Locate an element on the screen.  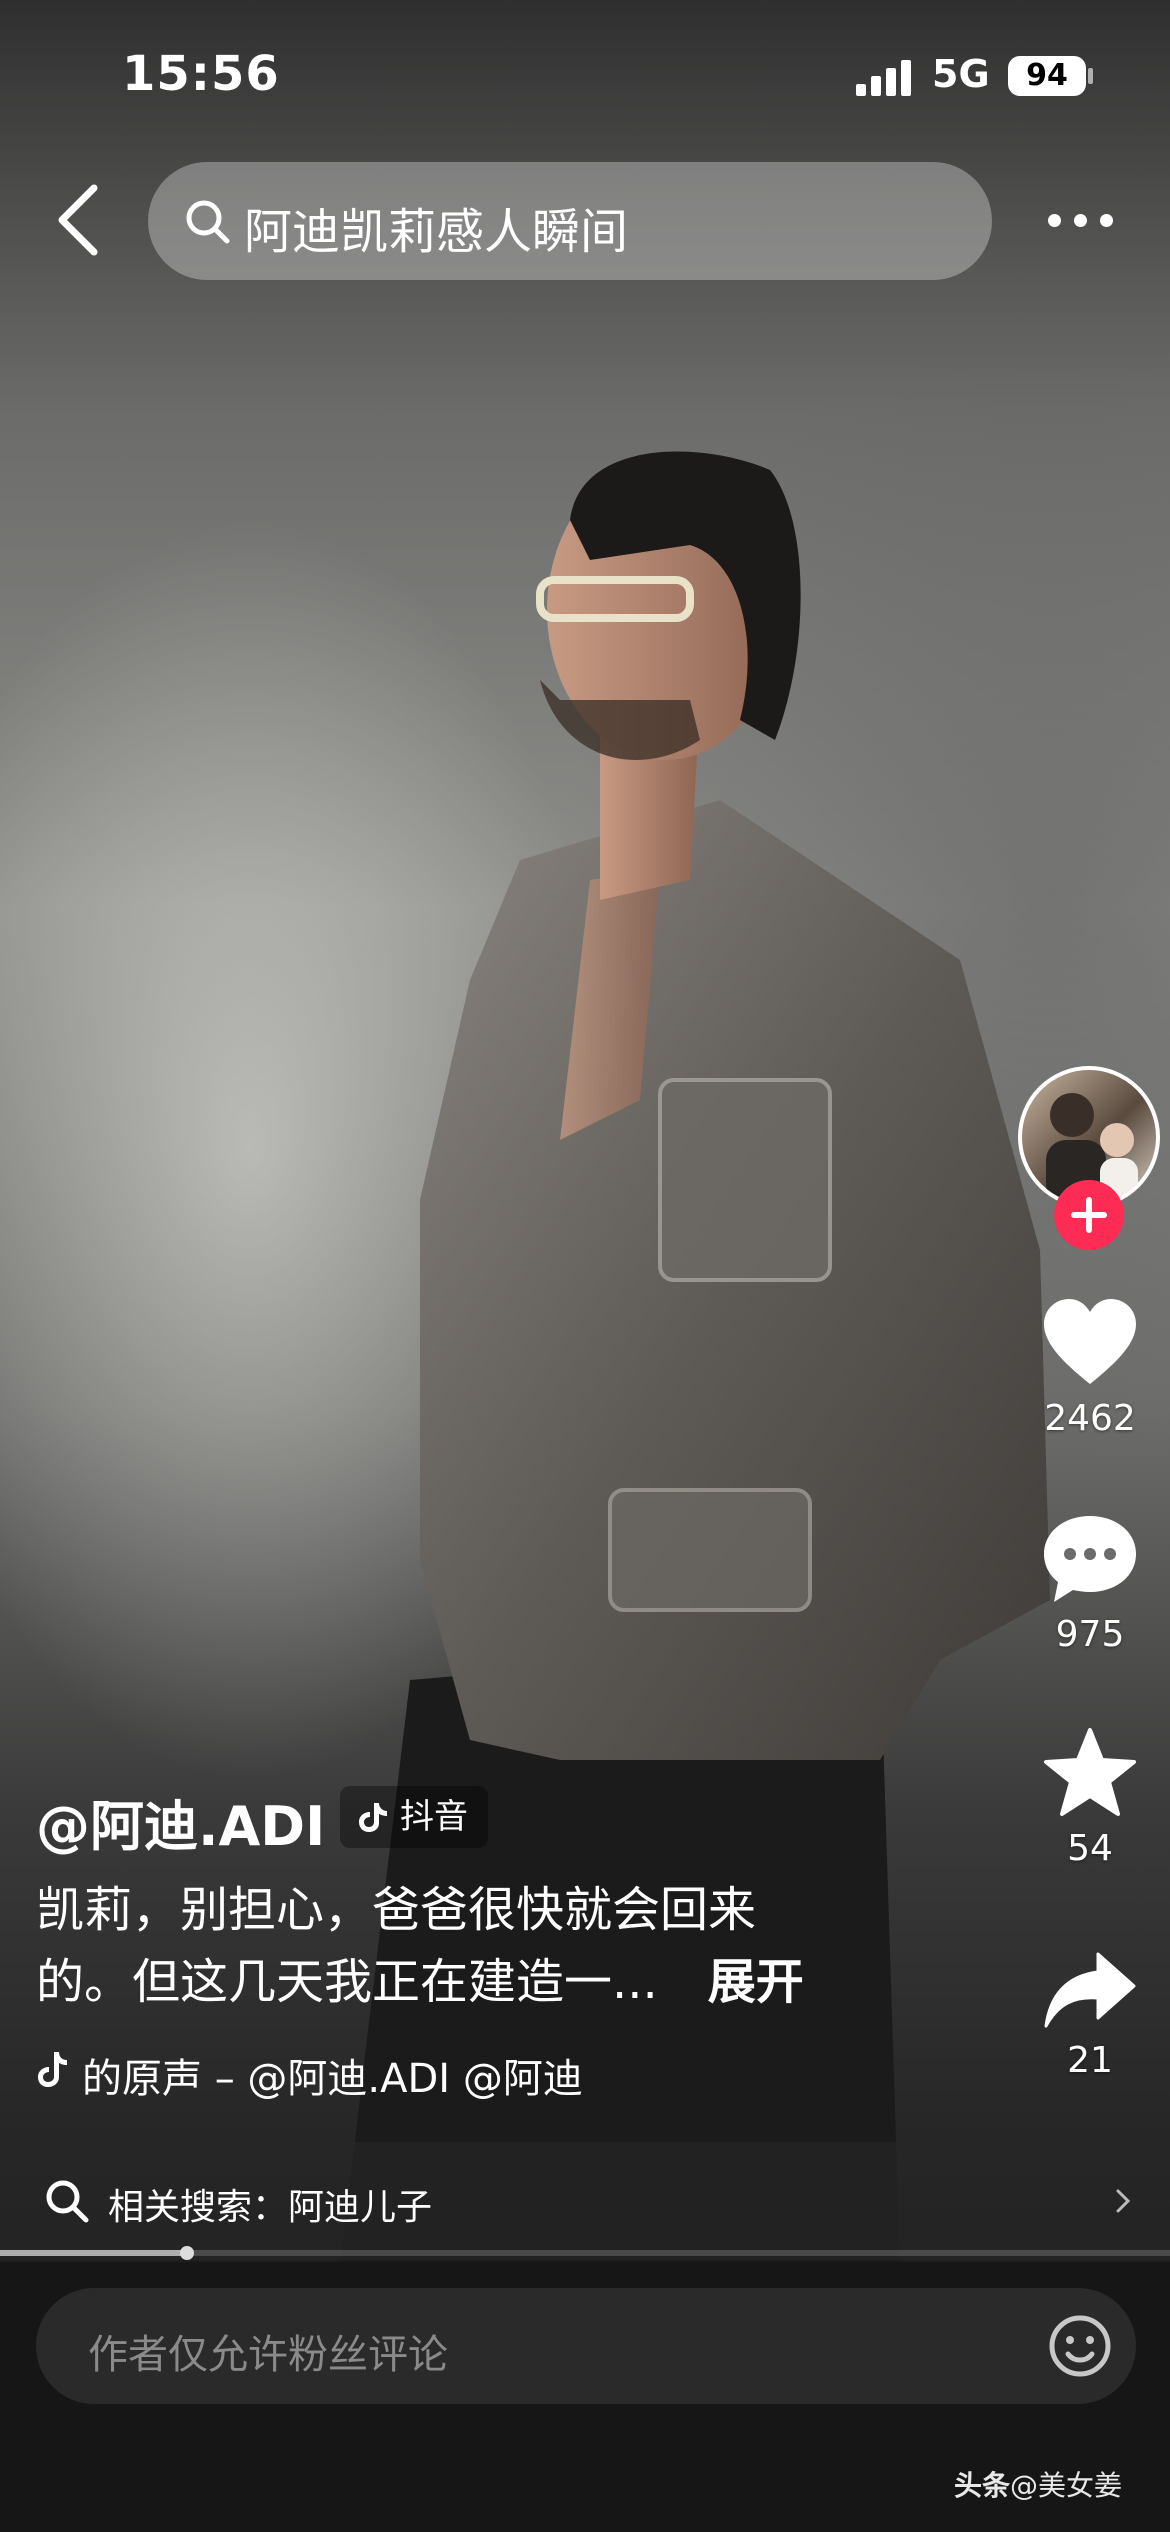
music-note-icon is located at coordinates (52, 2069).